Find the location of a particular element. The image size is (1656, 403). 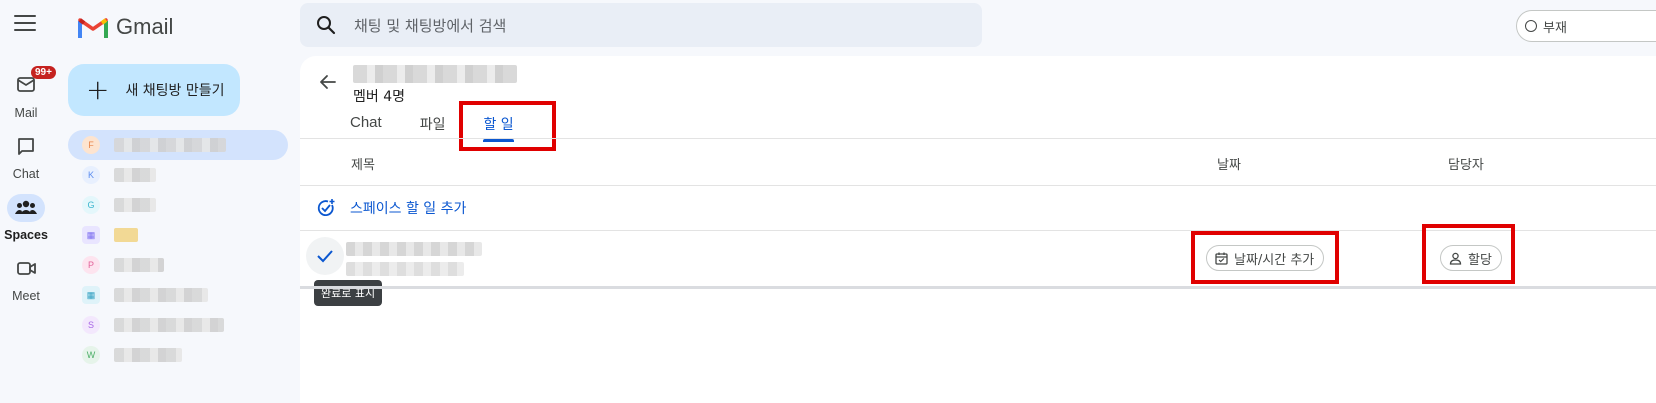

rail-item-mail: 99+ Mail is located at coordinates (28, 93).